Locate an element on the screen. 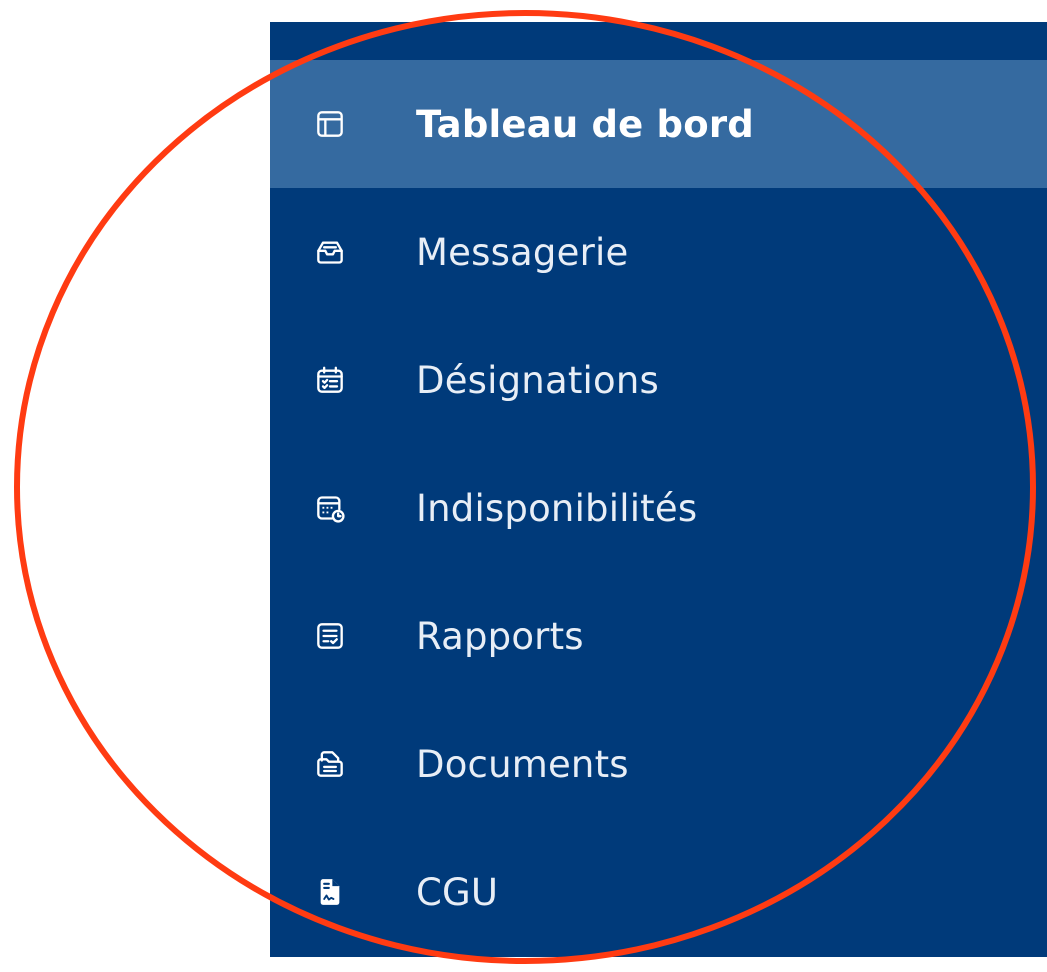  sidebar-item-cgu: CGU is located at coordinates (658, 892).